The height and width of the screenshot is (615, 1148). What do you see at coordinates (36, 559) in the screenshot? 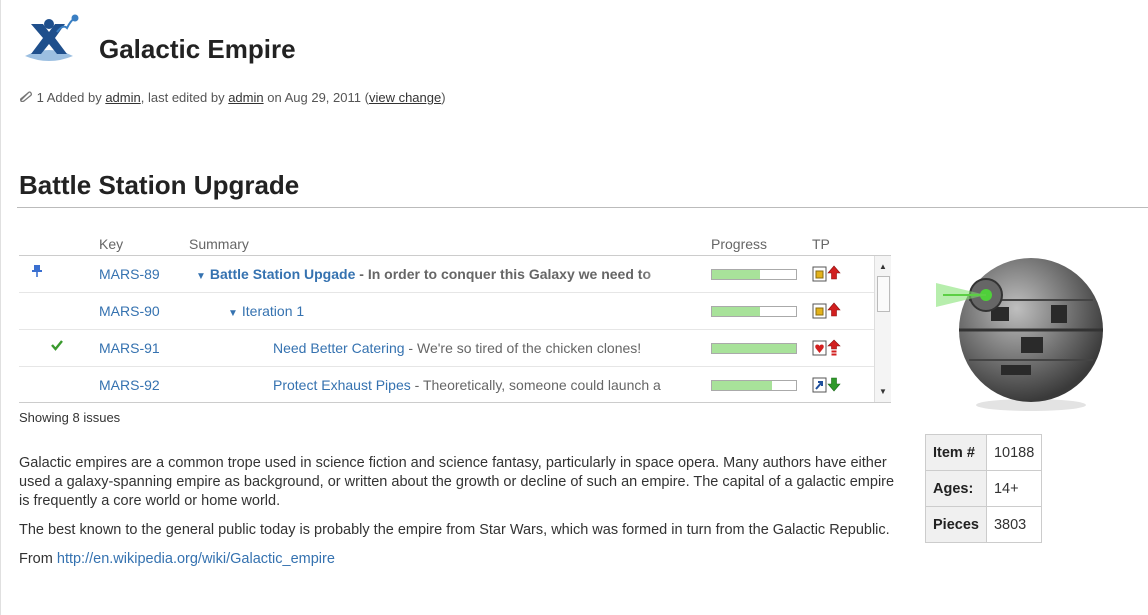
I see `from-label: From` at bounding box center [36, 559].